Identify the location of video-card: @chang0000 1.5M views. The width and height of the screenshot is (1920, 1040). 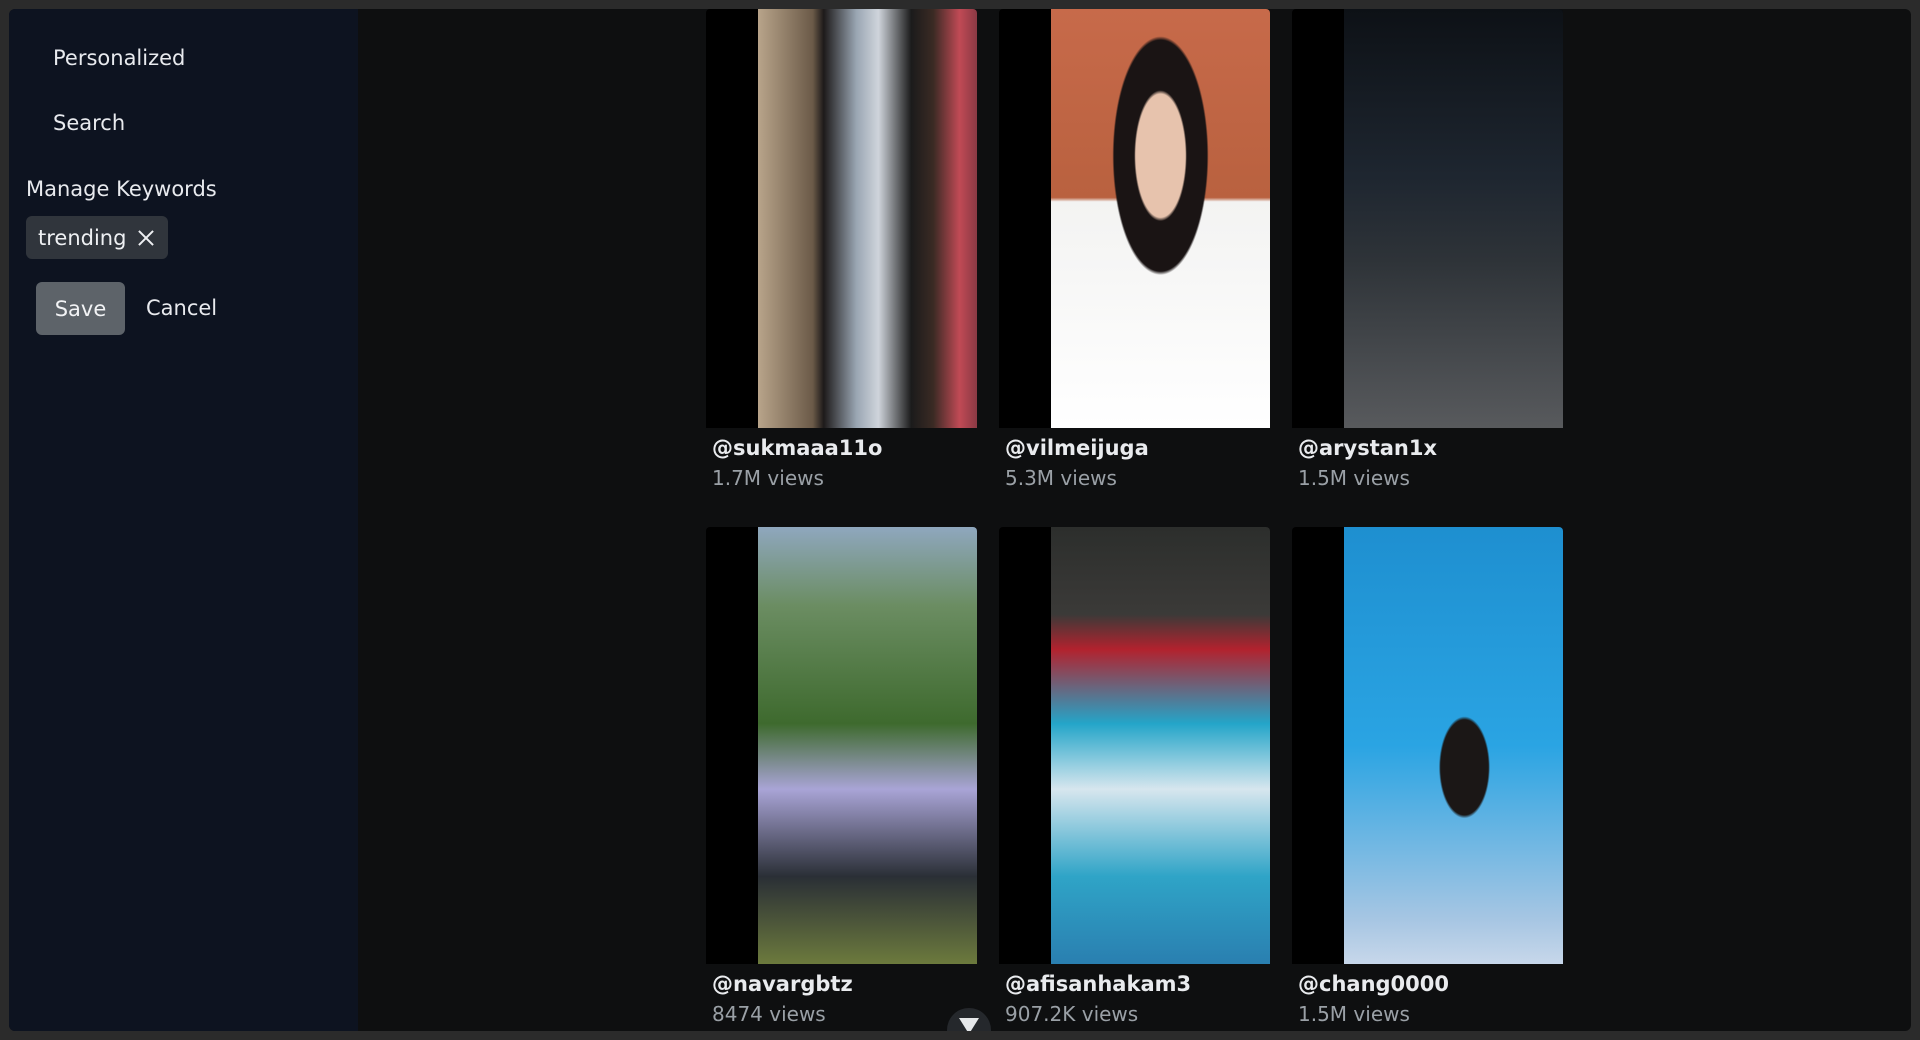
(1427, 776).